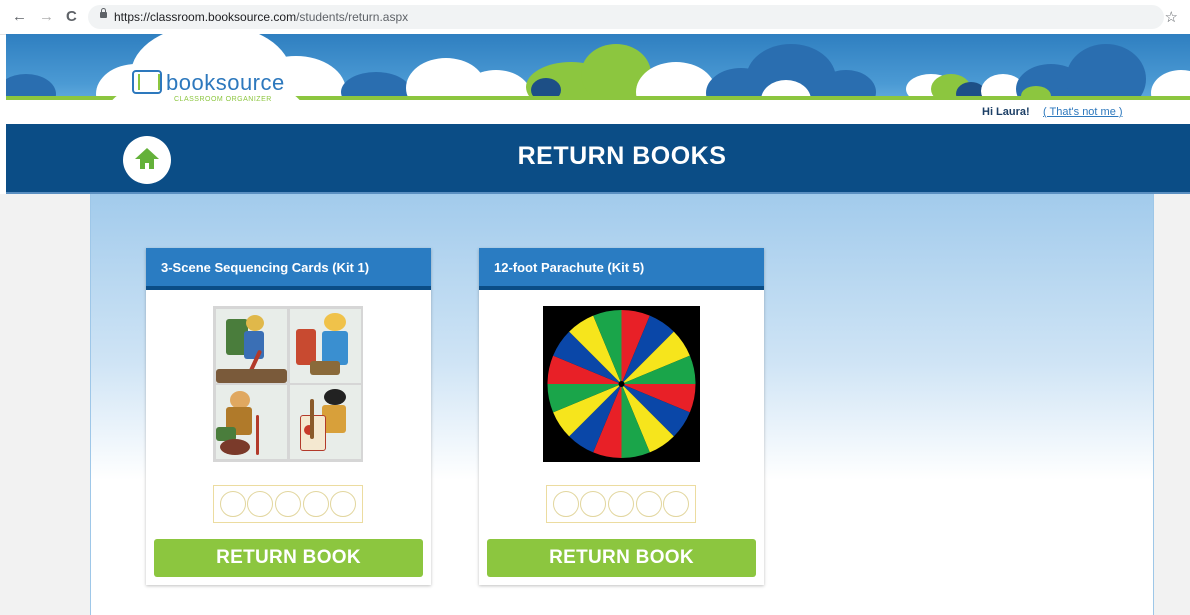  What do you see at coordinates (46, 17) in the screenshot?
I see `forward-arrow-icon: →` at bounding box center [46, 17].